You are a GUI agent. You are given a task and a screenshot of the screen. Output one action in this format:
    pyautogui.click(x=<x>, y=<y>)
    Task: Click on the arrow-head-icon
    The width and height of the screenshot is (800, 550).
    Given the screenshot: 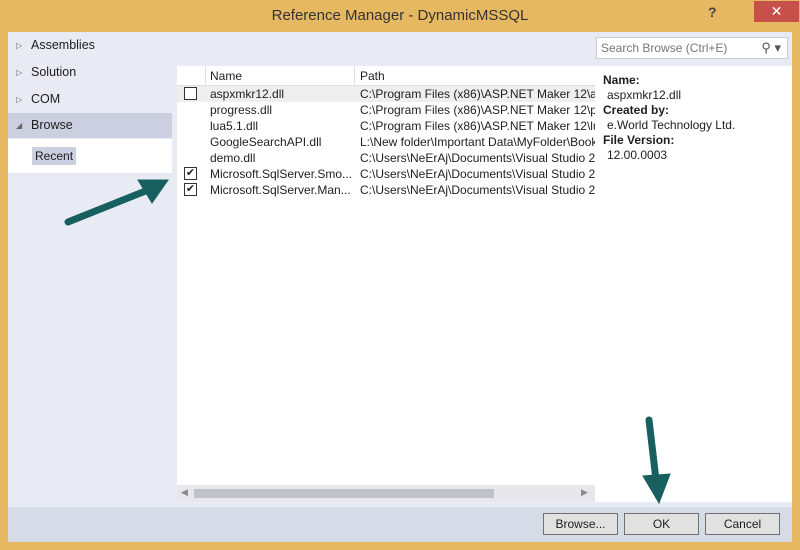 What is the action you would take?
    pyautogui.click(x=656, y=489)
    